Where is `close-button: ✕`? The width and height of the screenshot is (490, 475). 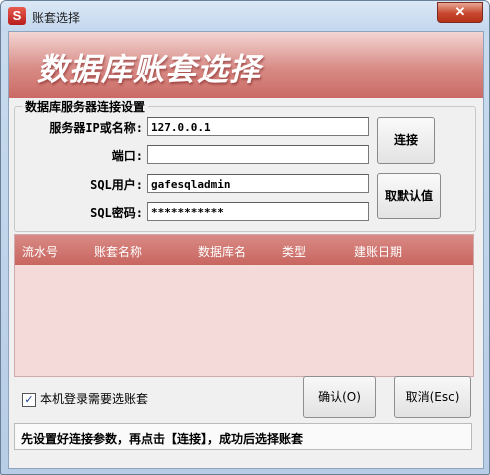 close-button: ✕ is located at coordinates (460, 12).